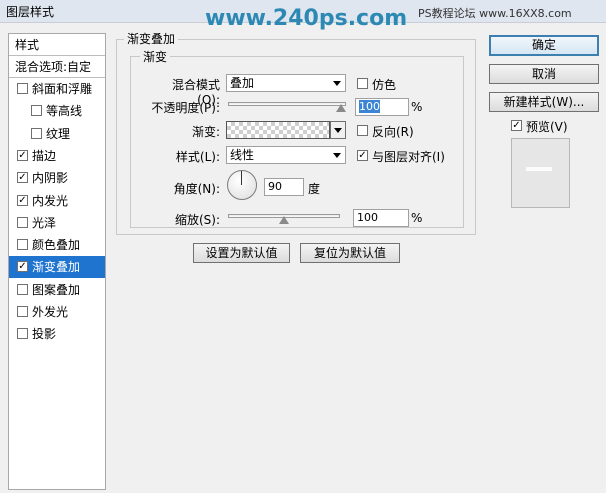 The image size is (606, 493). Describe the element at coordinates (185, 108) in the screenshot. I see `opacity-label: 不透明度(P):` at that location.